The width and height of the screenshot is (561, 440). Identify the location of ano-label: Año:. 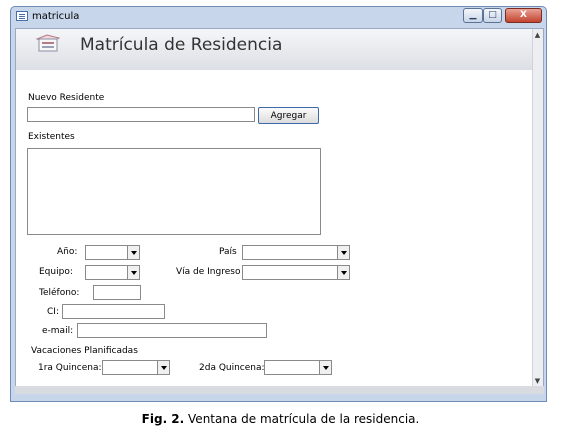
(67, 252).